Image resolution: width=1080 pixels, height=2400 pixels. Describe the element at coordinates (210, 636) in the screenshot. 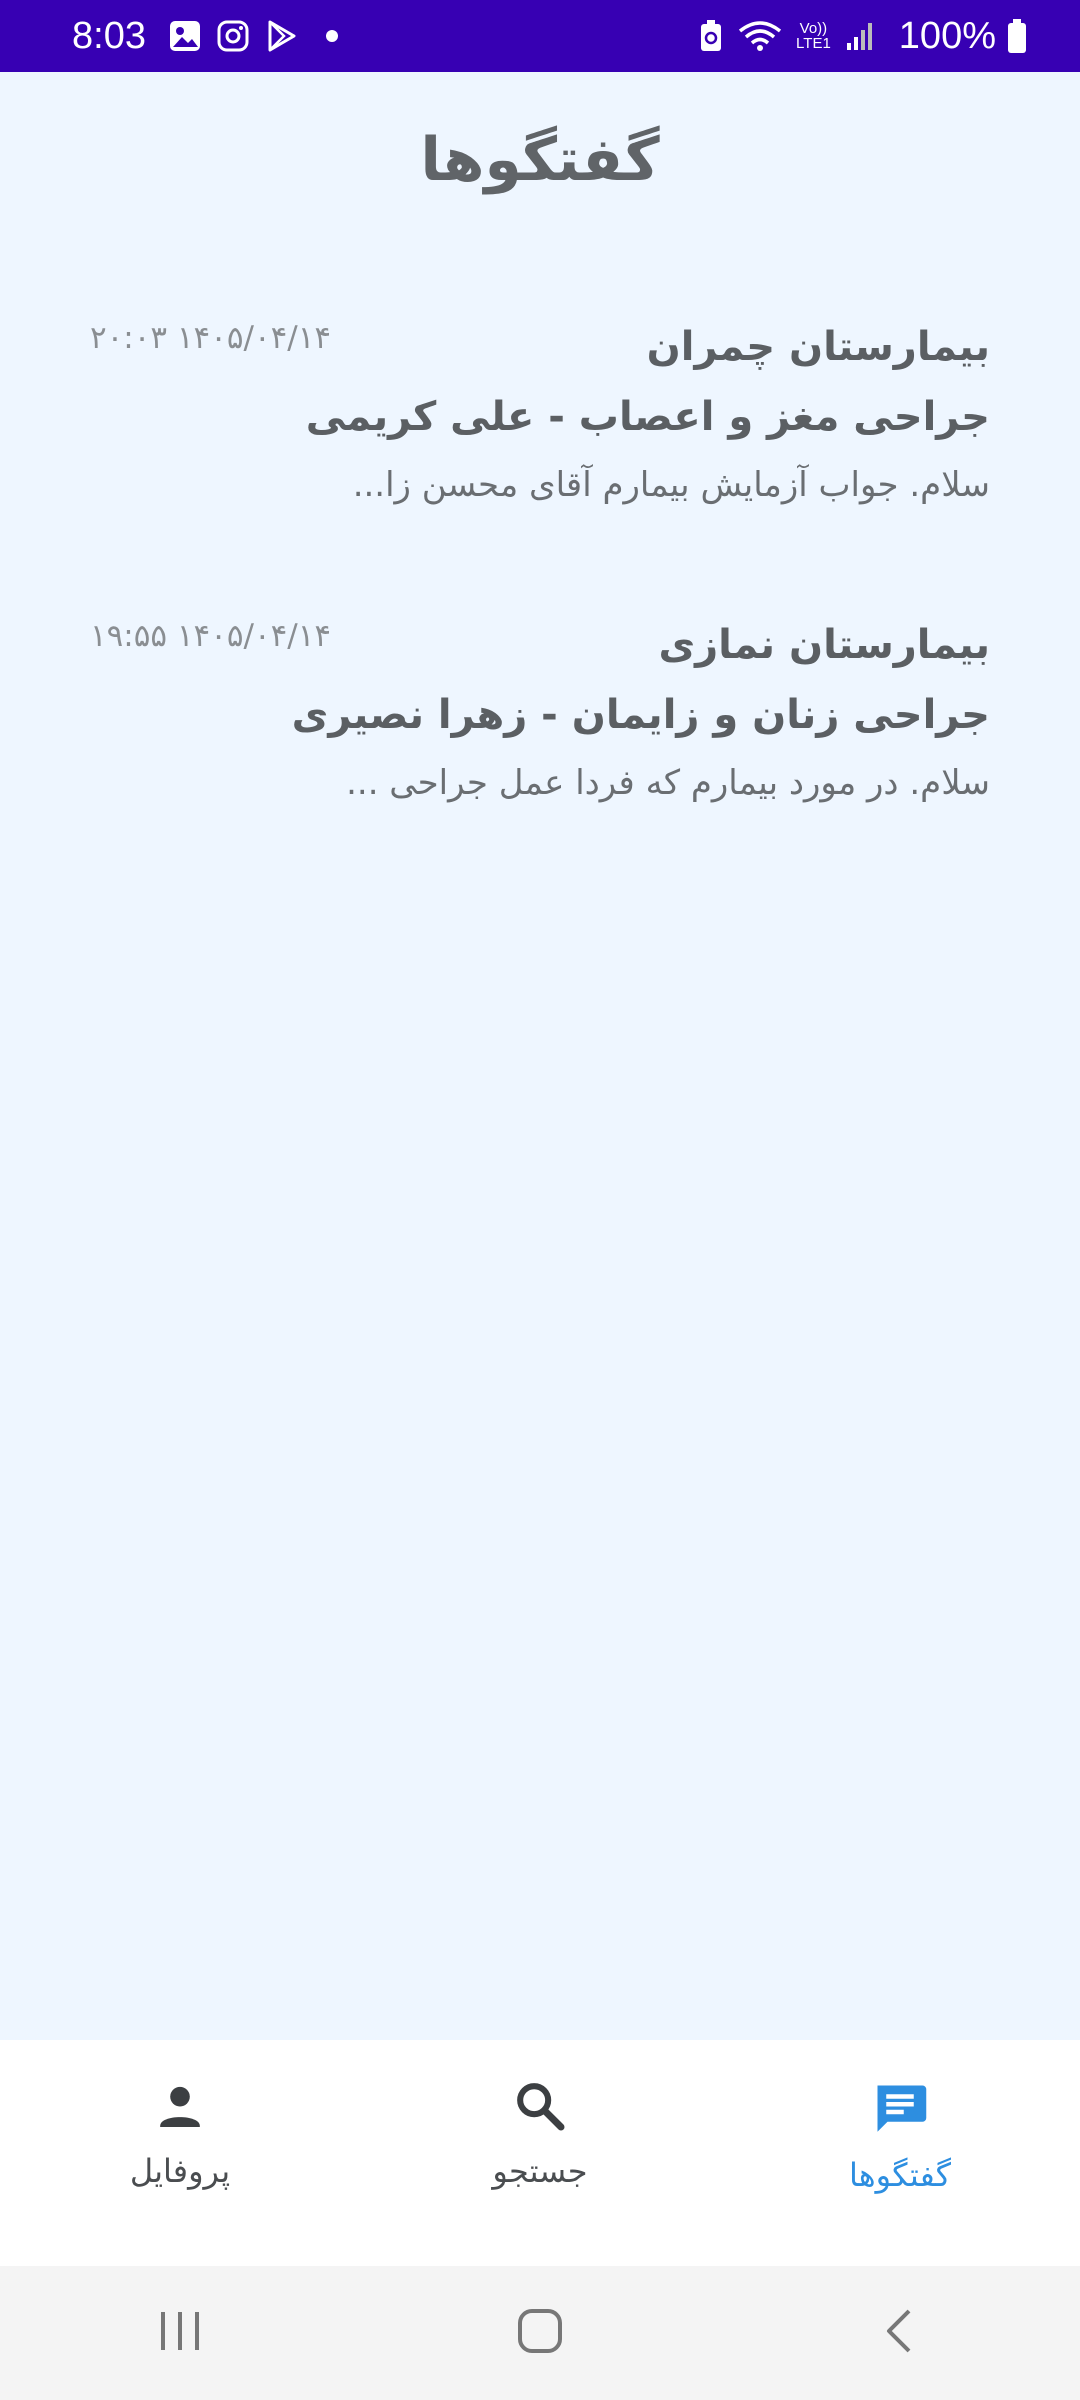

I see `conversation-time: ۱۴۰۵/۰۴/۱۴ ۱۹:۵۵` at that location.